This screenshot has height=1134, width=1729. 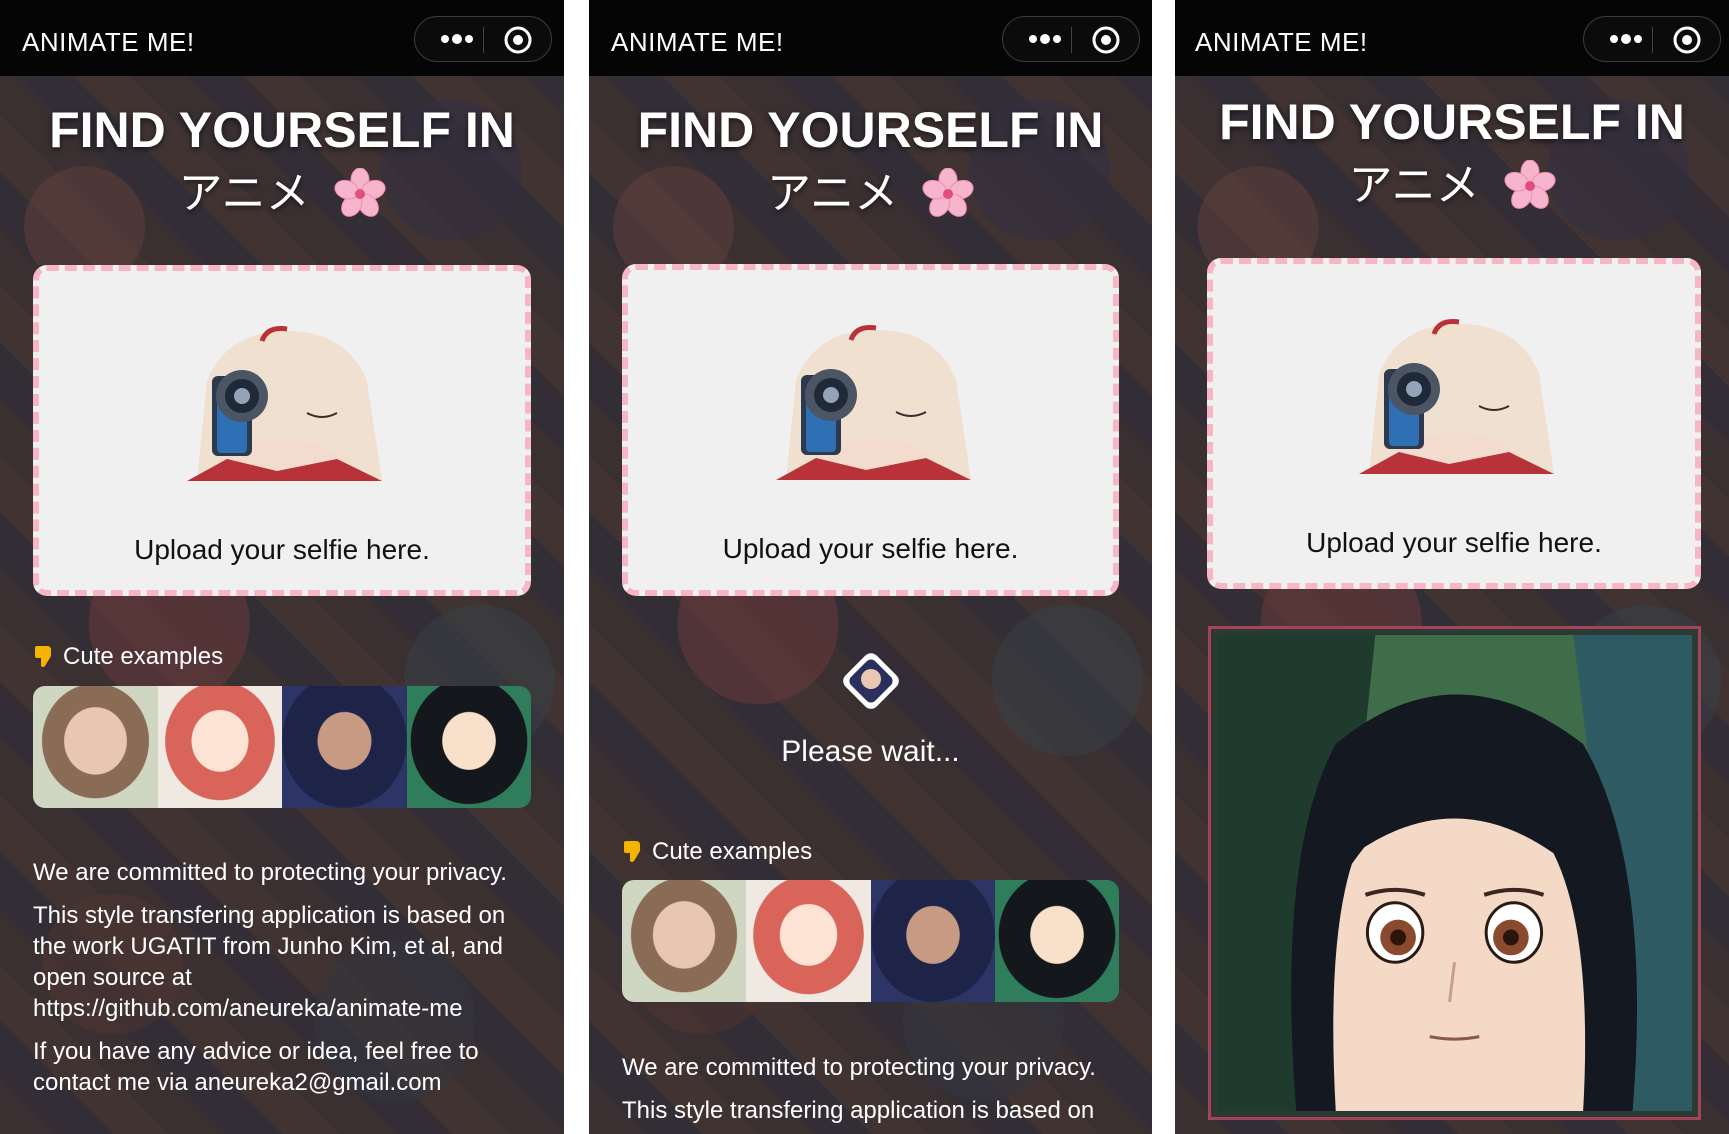 I want to click on anime-portrait-result, so click(x=1454, y=873).